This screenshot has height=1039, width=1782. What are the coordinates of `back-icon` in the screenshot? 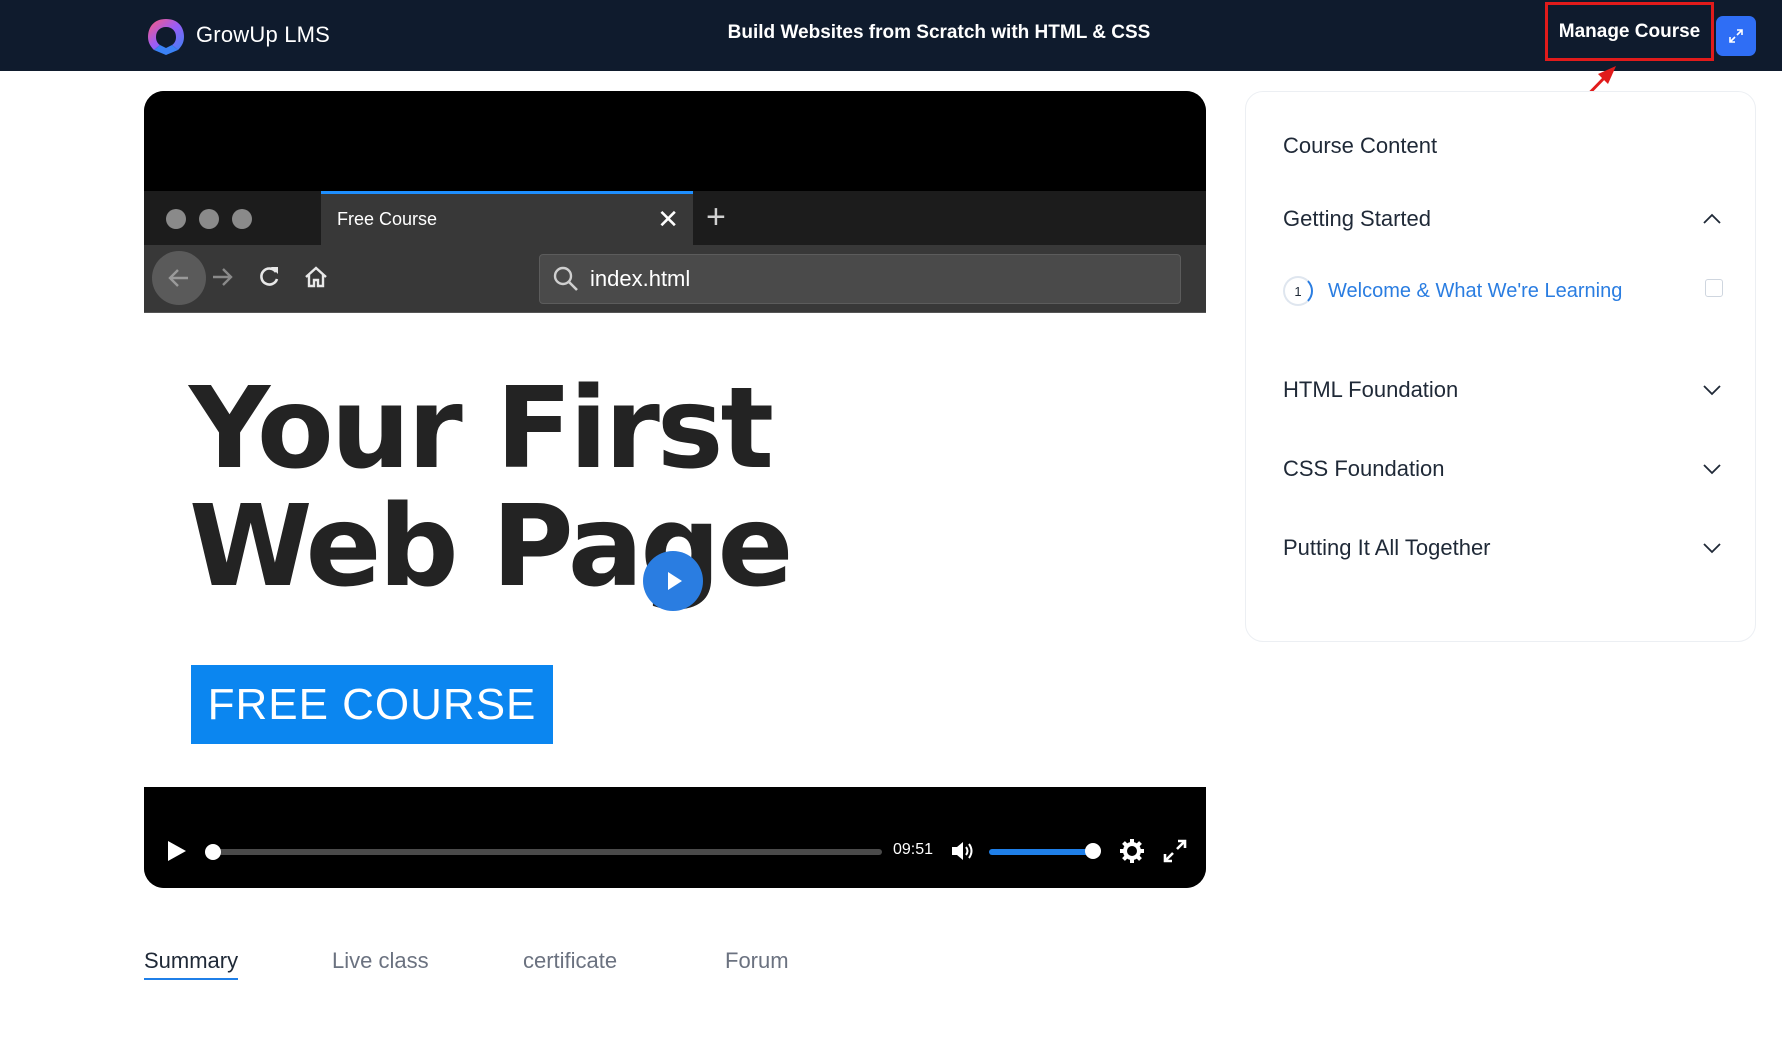 It's located at (179, 278).